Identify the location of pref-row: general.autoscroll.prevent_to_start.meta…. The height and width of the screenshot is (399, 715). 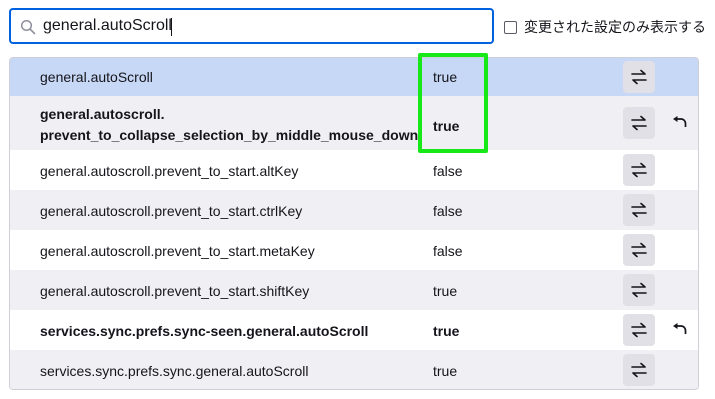
(354, 250).